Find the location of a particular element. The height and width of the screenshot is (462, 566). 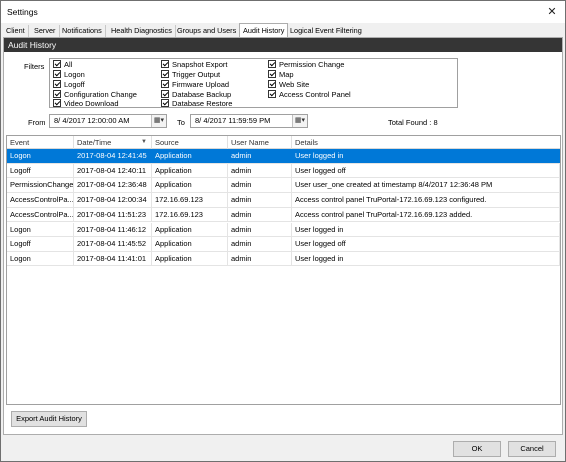

from-date-value: 8/ 4/2017 12:00:00 AM is located at coordinates (92, 120).